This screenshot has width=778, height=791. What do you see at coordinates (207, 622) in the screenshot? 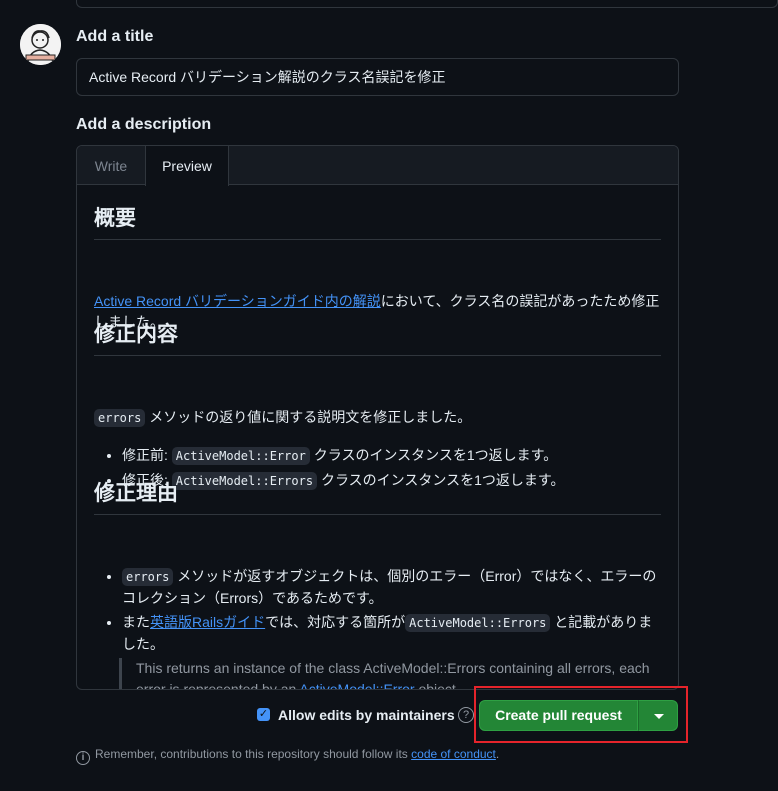
I see `english-rails-guide-link: 英語版Railsガイド` at bounding box center [207, 622].